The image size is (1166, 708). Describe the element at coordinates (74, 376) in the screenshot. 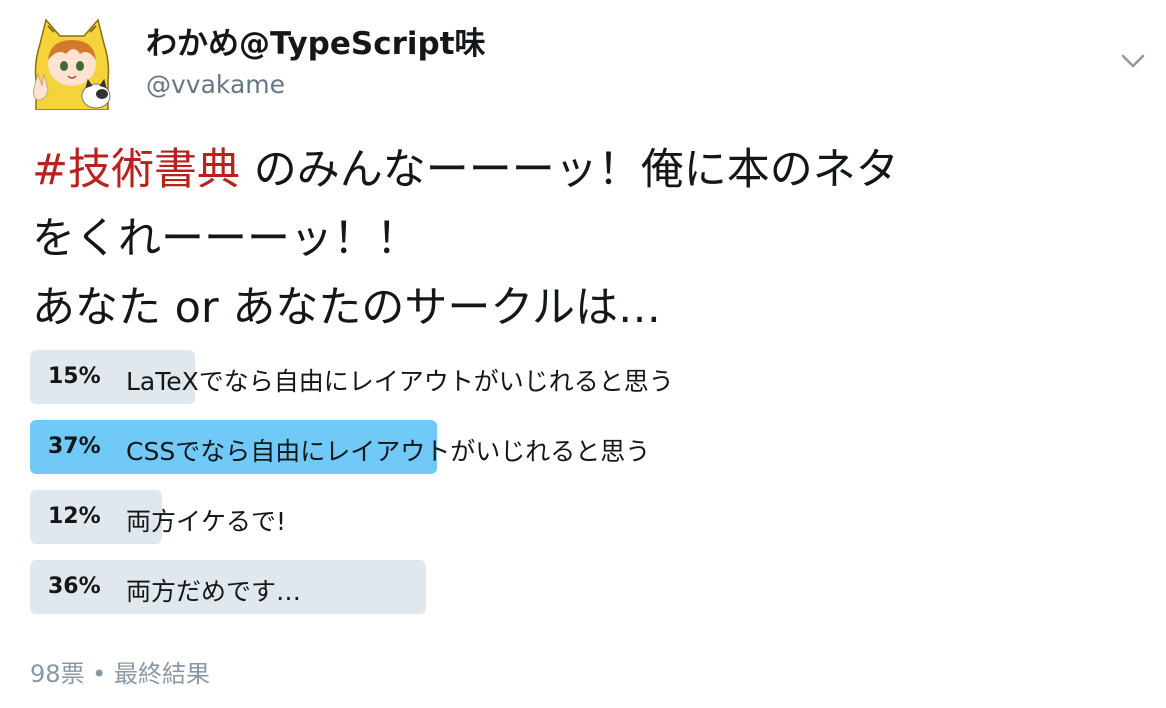

I see `poll-option-percent: 15%` at that location.